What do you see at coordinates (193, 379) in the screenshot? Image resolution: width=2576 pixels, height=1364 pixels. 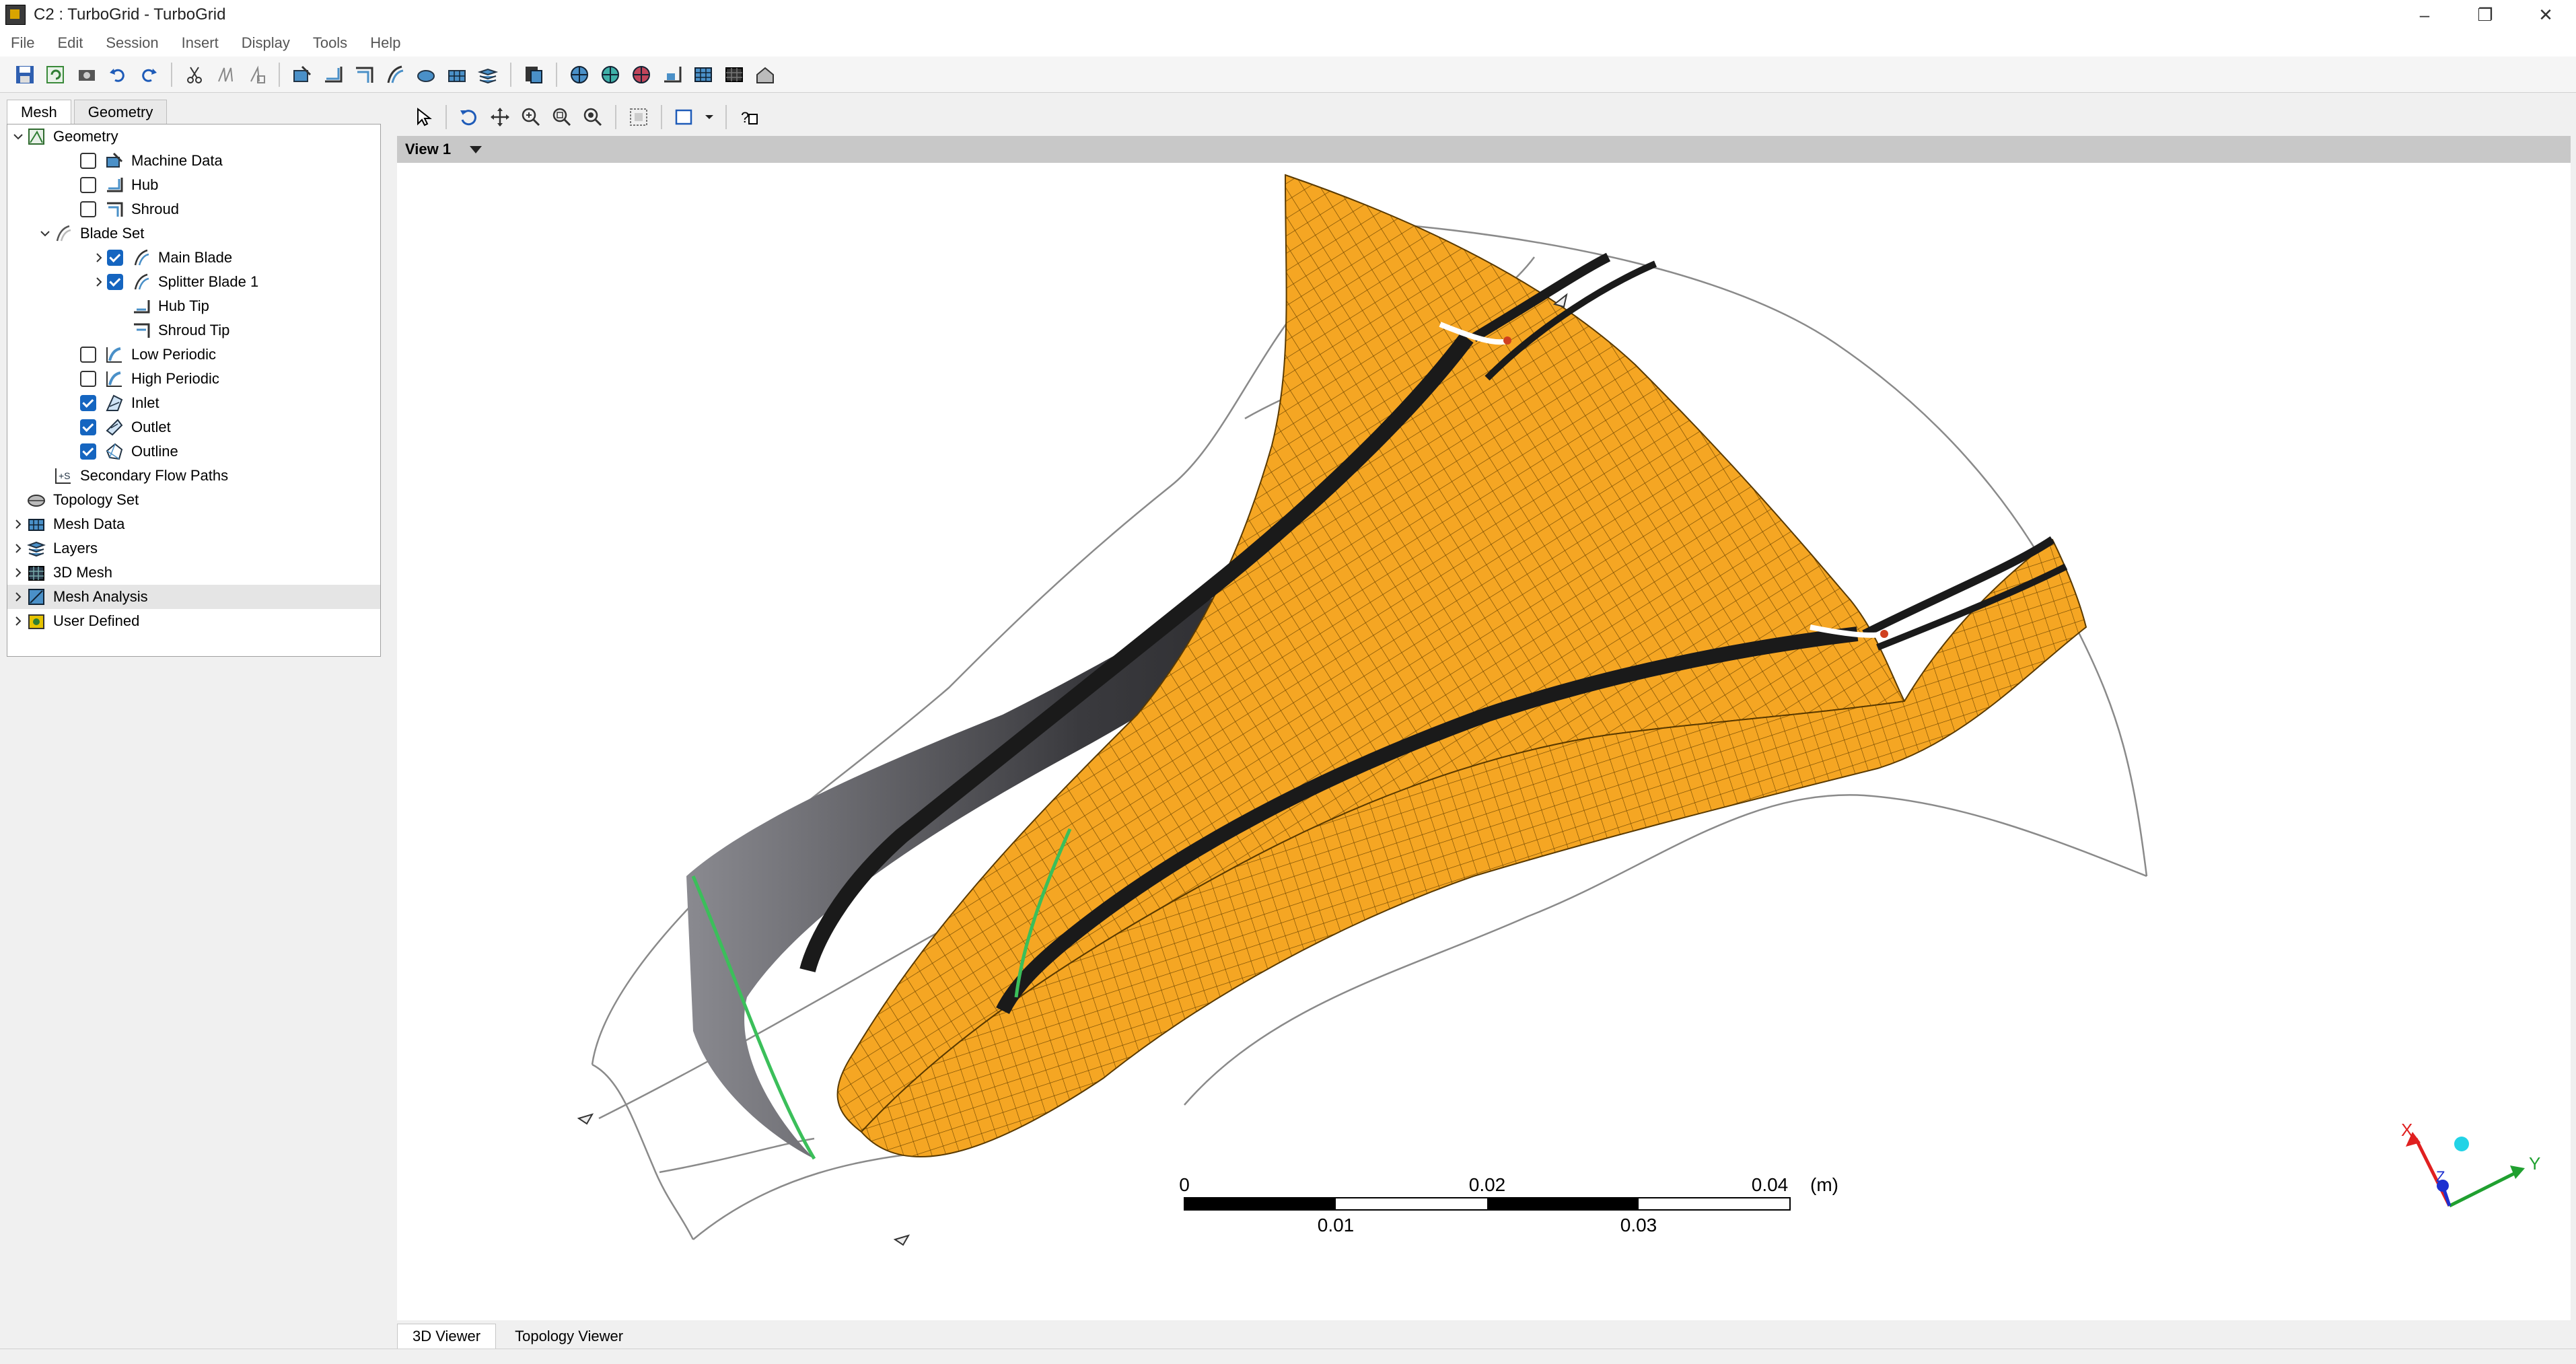 I see `tree-item-high-periodic: High Periodic` at bounding box center [193, 379].